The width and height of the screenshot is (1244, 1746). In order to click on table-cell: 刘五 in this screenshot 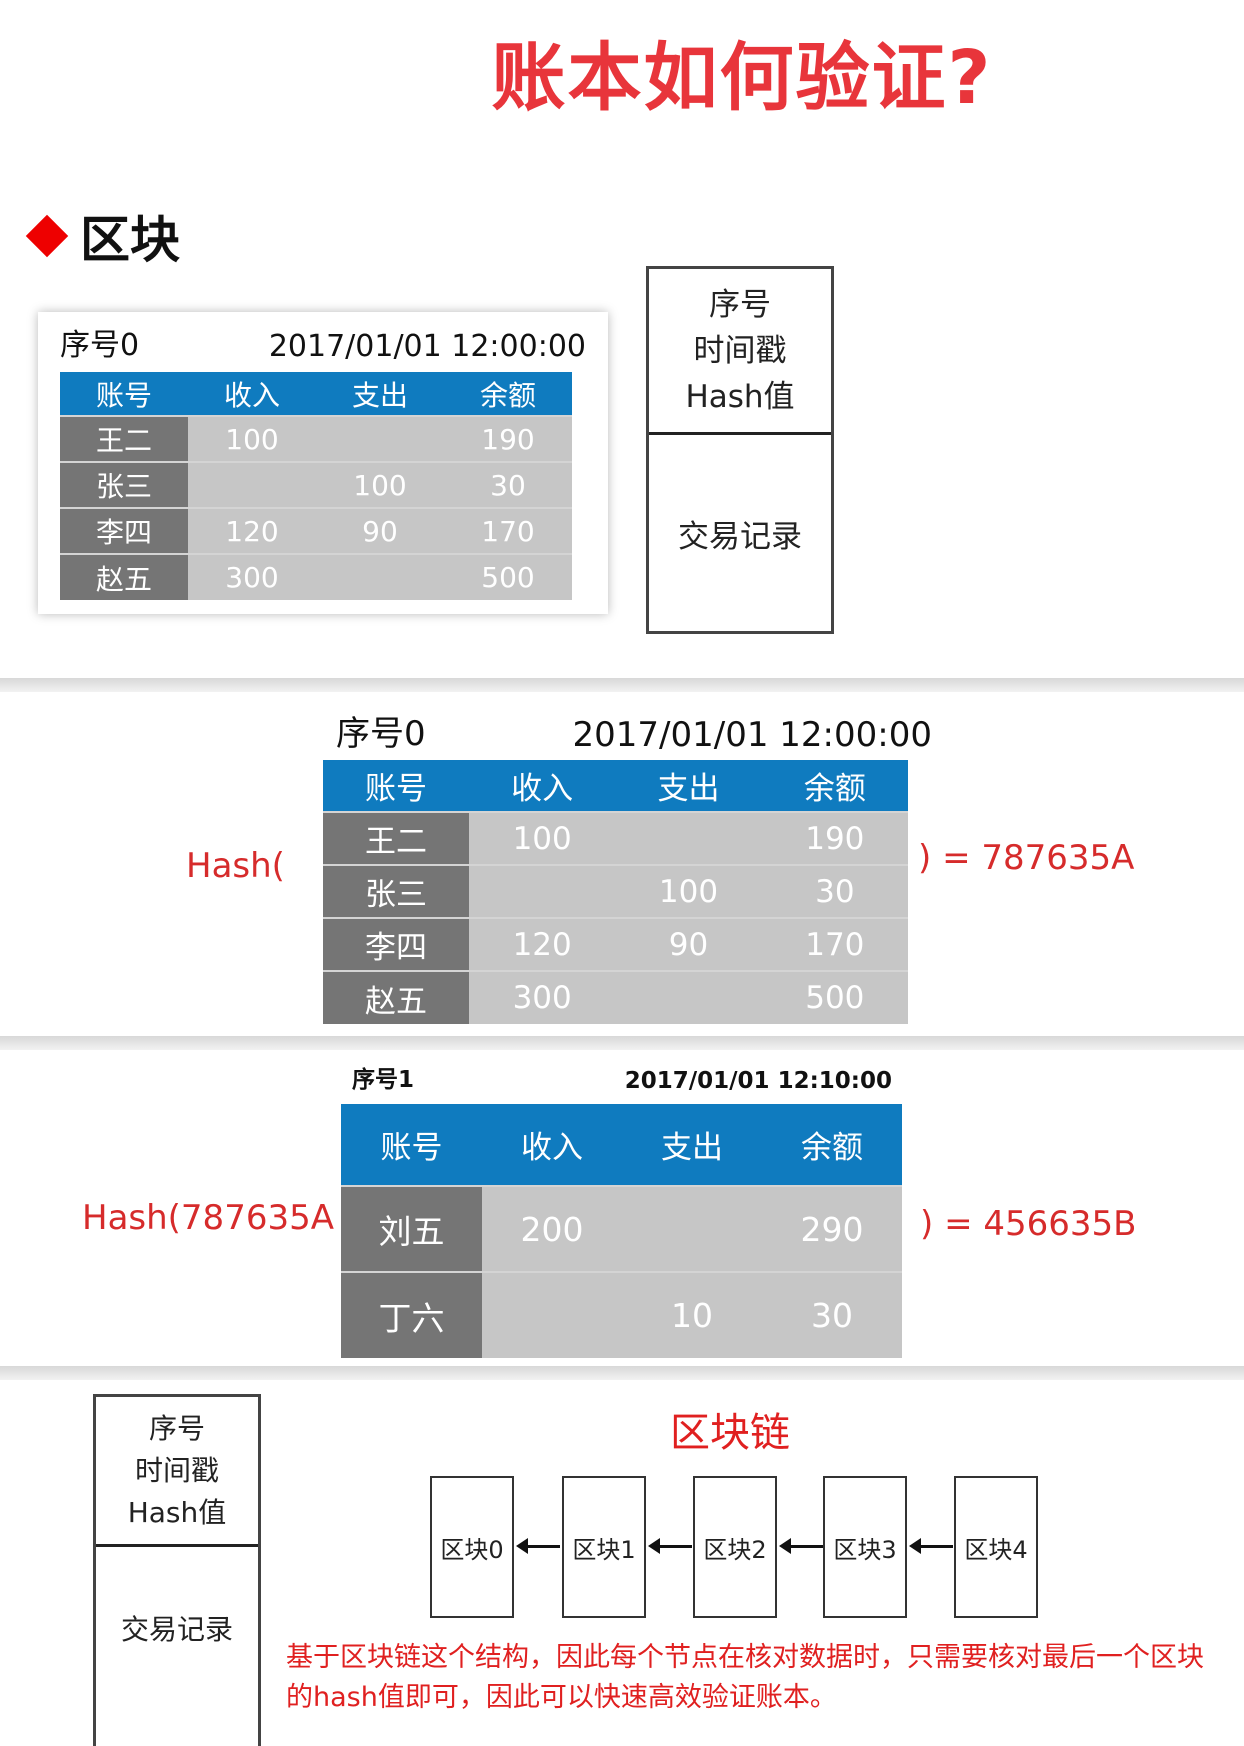, I will do `click(411, 1228)`.